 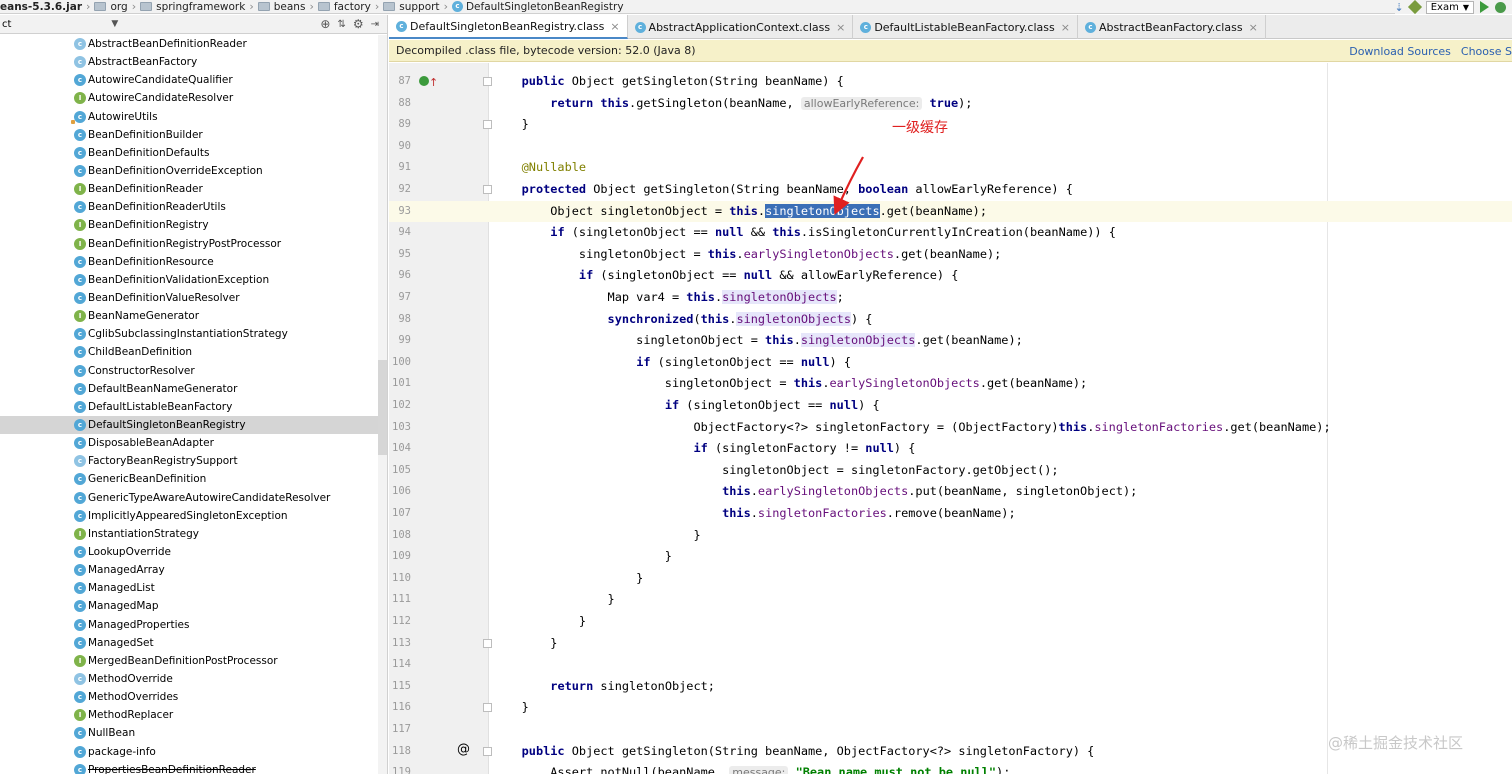 I want to click on project-scrollbar, so click(x=382, y=404).